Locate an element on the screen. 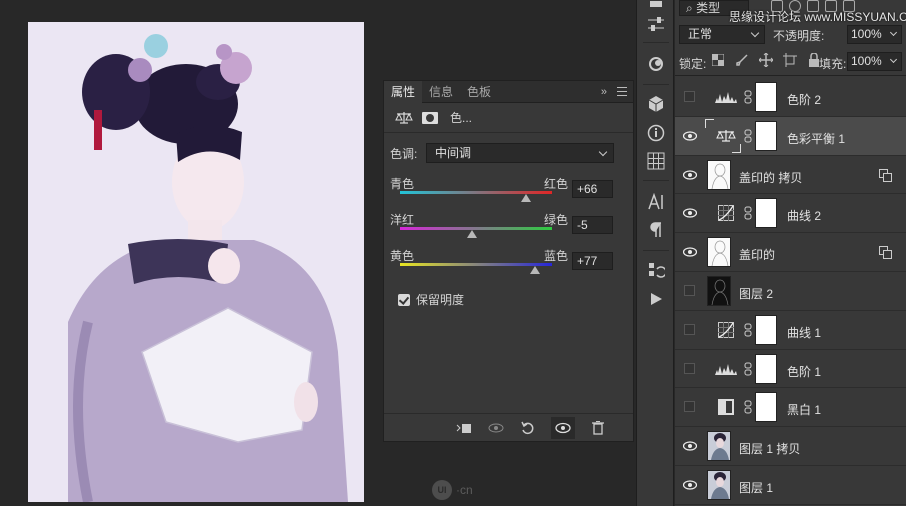  levels-icon is located at coordinates (726, 97).